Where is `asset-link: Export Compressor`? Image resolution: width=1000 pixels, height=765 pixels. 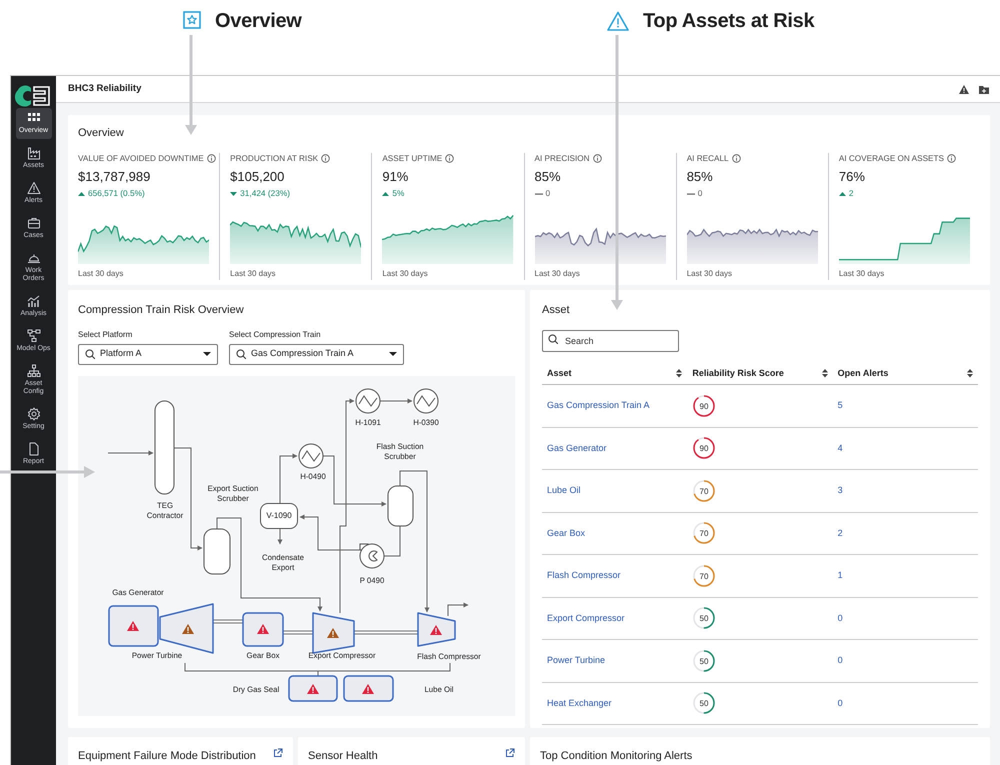
asset-link: Export Compressor is located at coordinates (586, 617).